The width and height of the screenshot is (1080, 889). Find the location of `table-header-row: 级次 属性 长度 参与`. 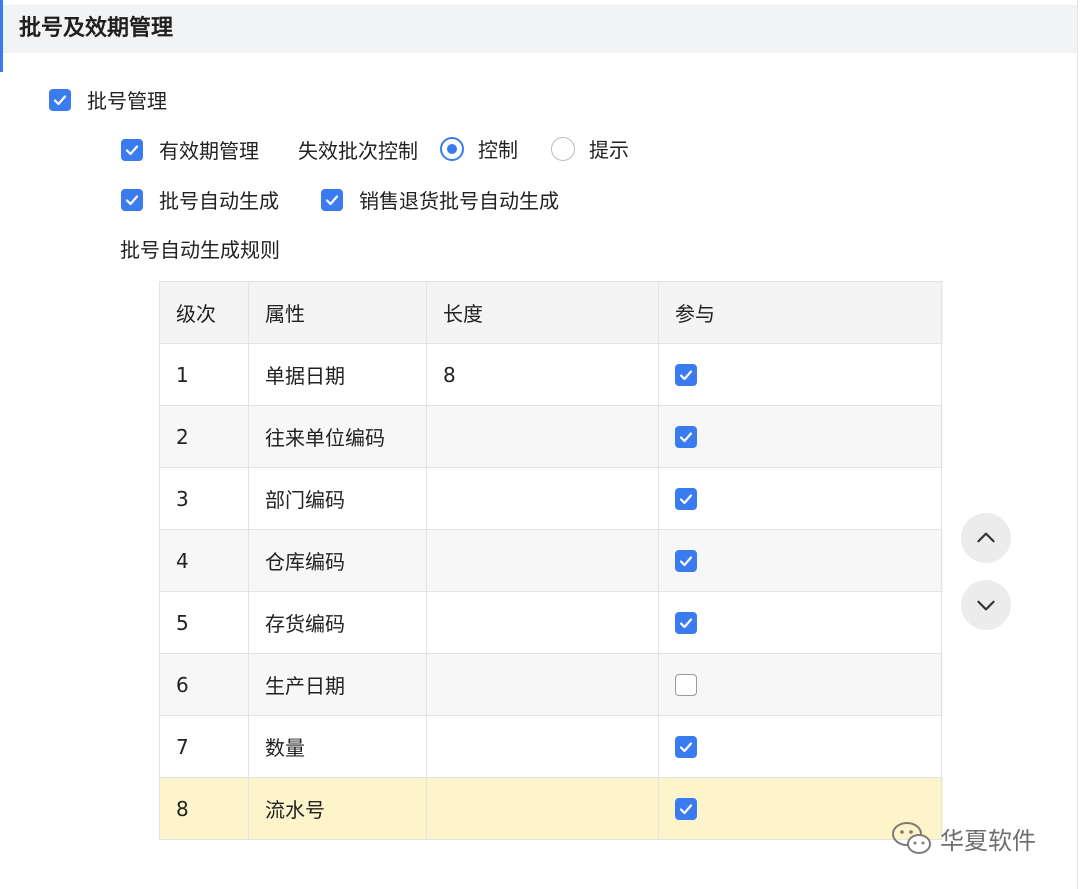

table-header-row: 级次 属性 长度 参与 is located at coordinates (551, 313).